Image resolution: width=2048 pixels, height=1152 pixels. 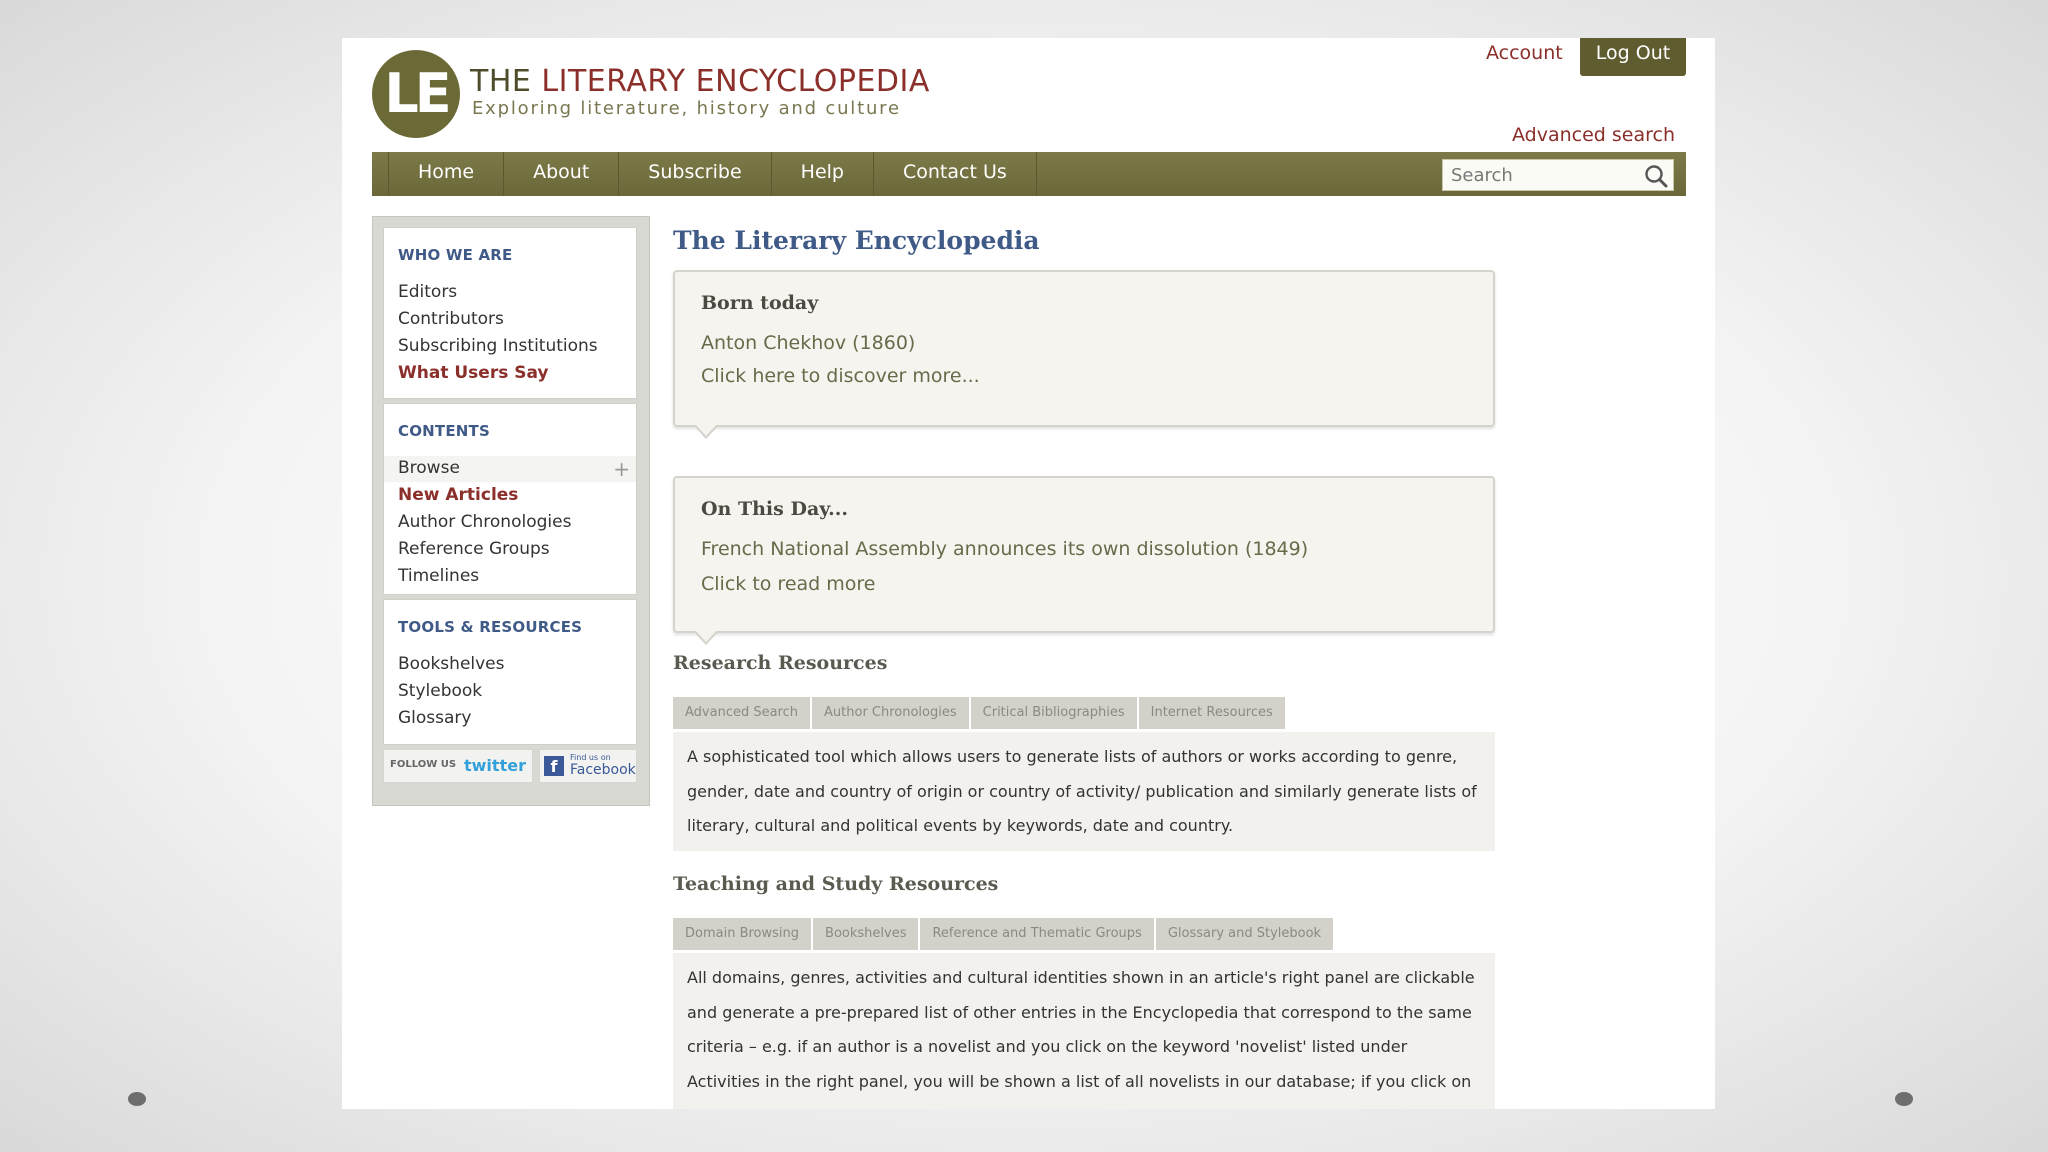 I want to click on page-title: The Literary Encyclopedia, so click(x=856, y=240).